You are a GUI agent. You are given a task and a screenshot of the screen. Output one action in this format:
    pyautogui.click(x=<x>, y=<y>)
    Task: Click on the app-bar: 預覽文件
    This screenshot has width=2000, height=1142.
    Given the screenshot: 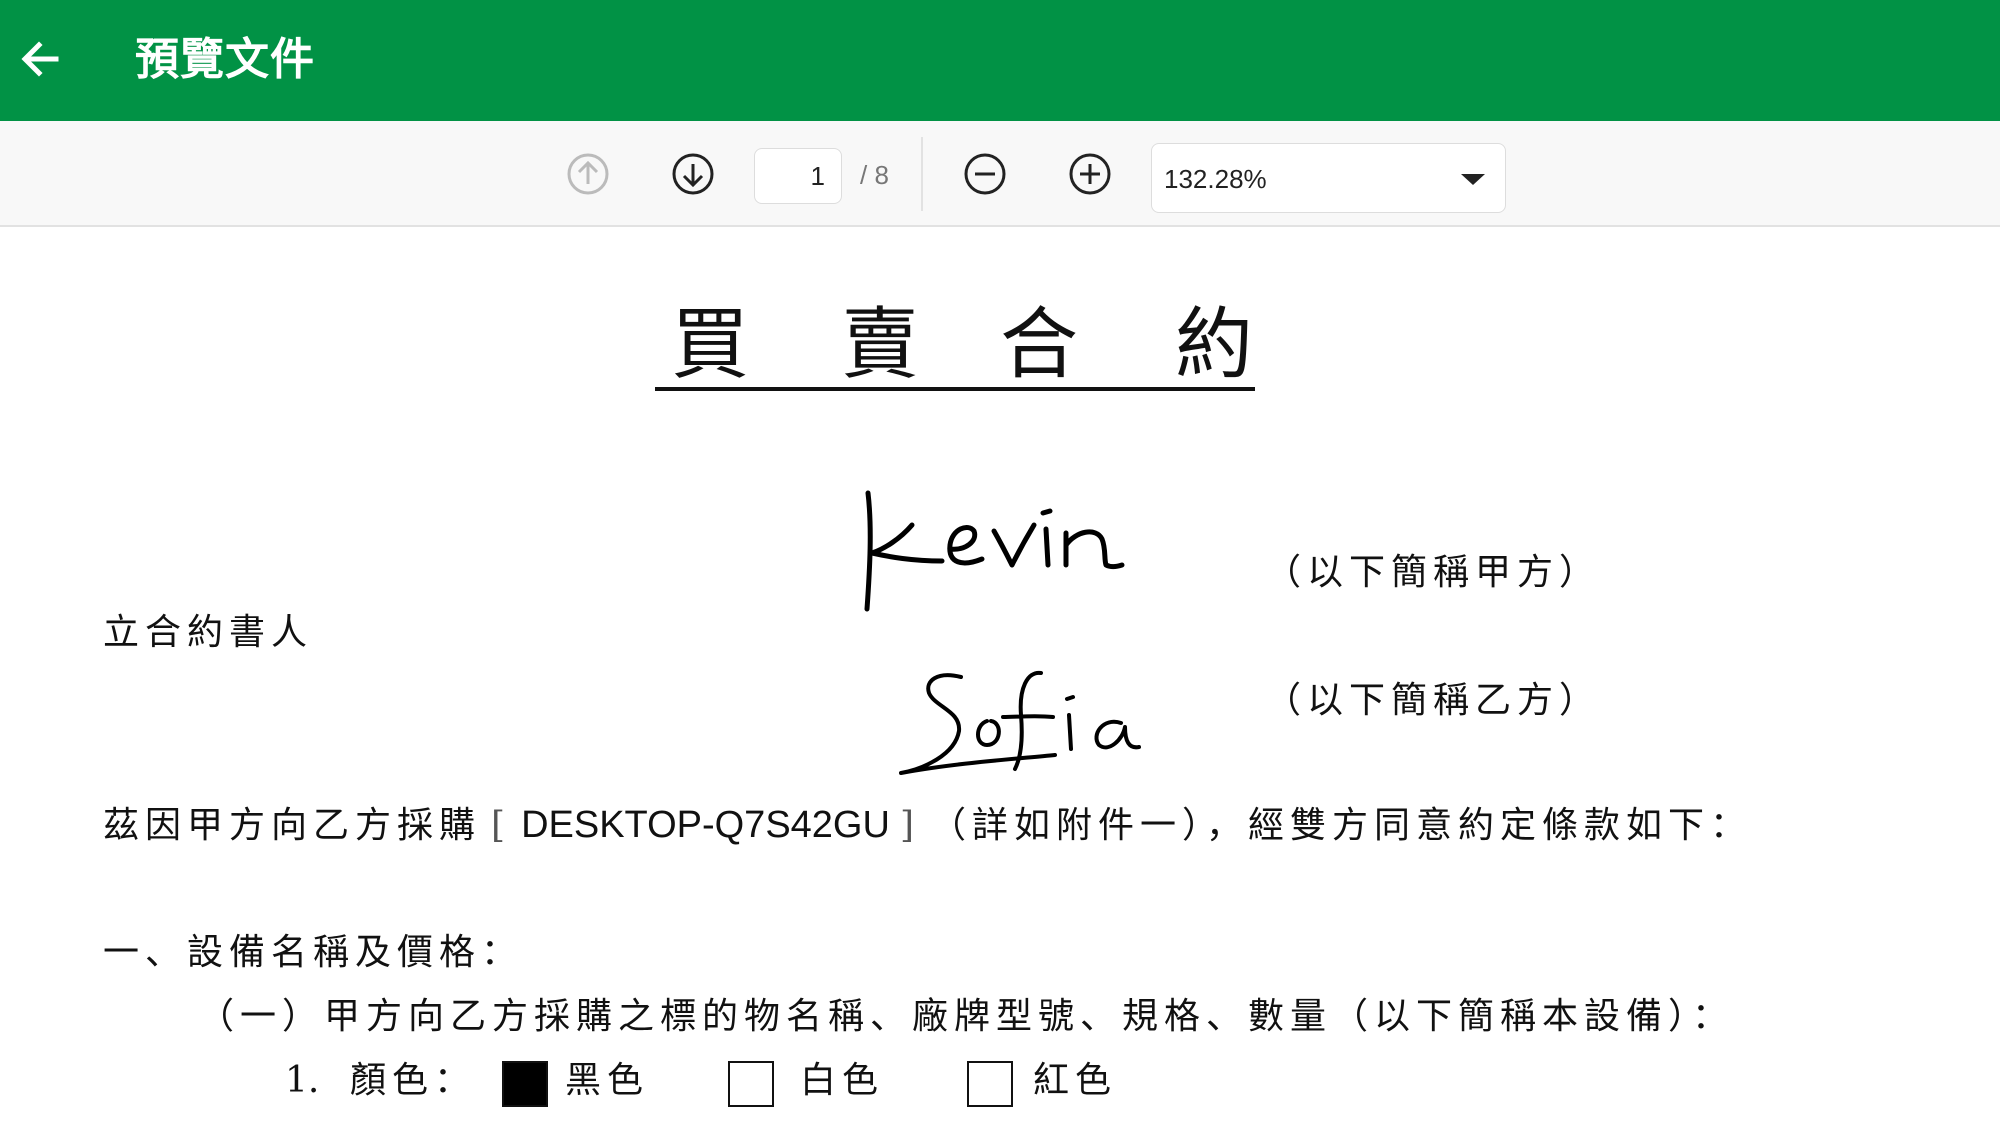 What is the action you would take?
    pyautogui.click(x=1000, y=60)
    